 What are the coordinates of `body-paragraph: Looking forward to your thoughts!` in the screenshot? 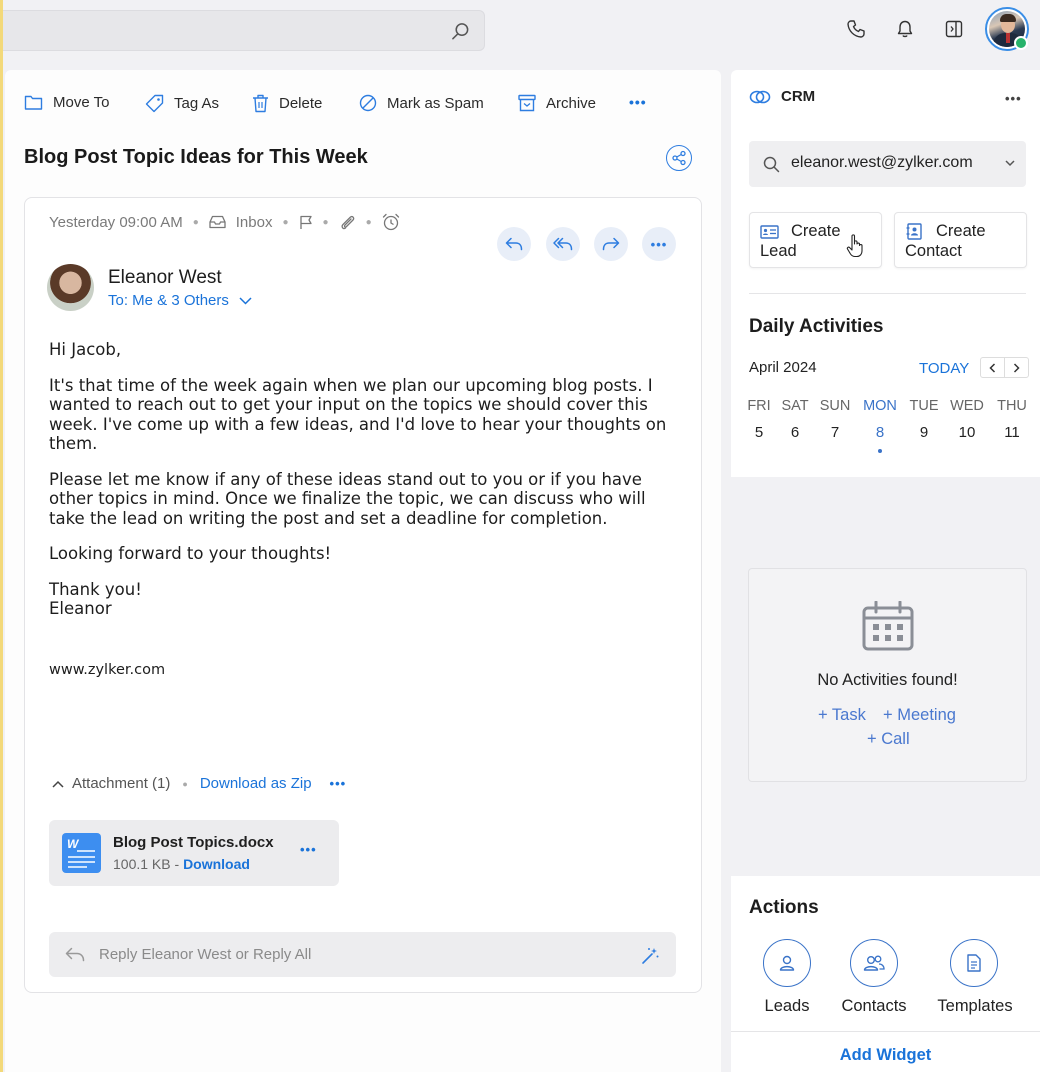 It's located at (190, 553).